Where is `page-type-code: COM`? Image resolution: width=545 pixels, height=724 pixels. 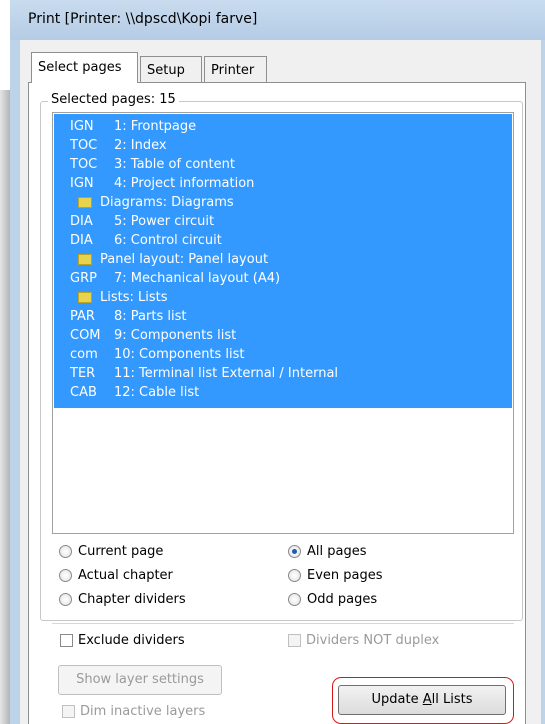 page-type-code: COM is located at coordinates (85, 335).